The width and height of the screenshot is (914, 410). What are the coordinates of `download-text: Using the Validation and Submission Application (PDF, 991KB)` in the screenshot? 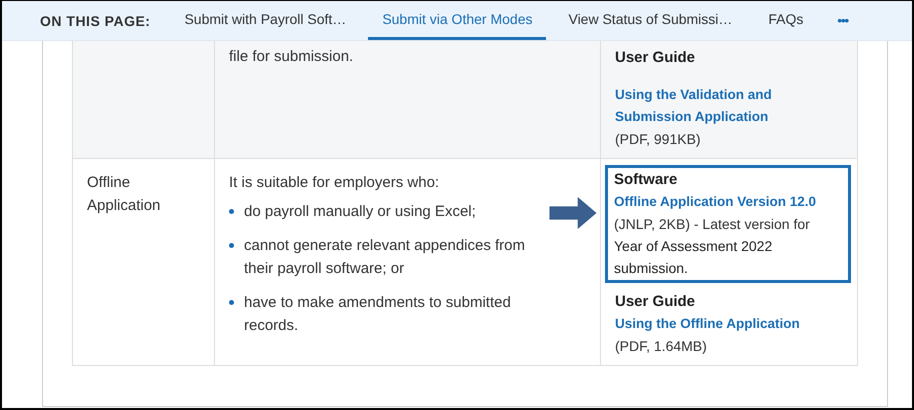 It's located at (728, 117).